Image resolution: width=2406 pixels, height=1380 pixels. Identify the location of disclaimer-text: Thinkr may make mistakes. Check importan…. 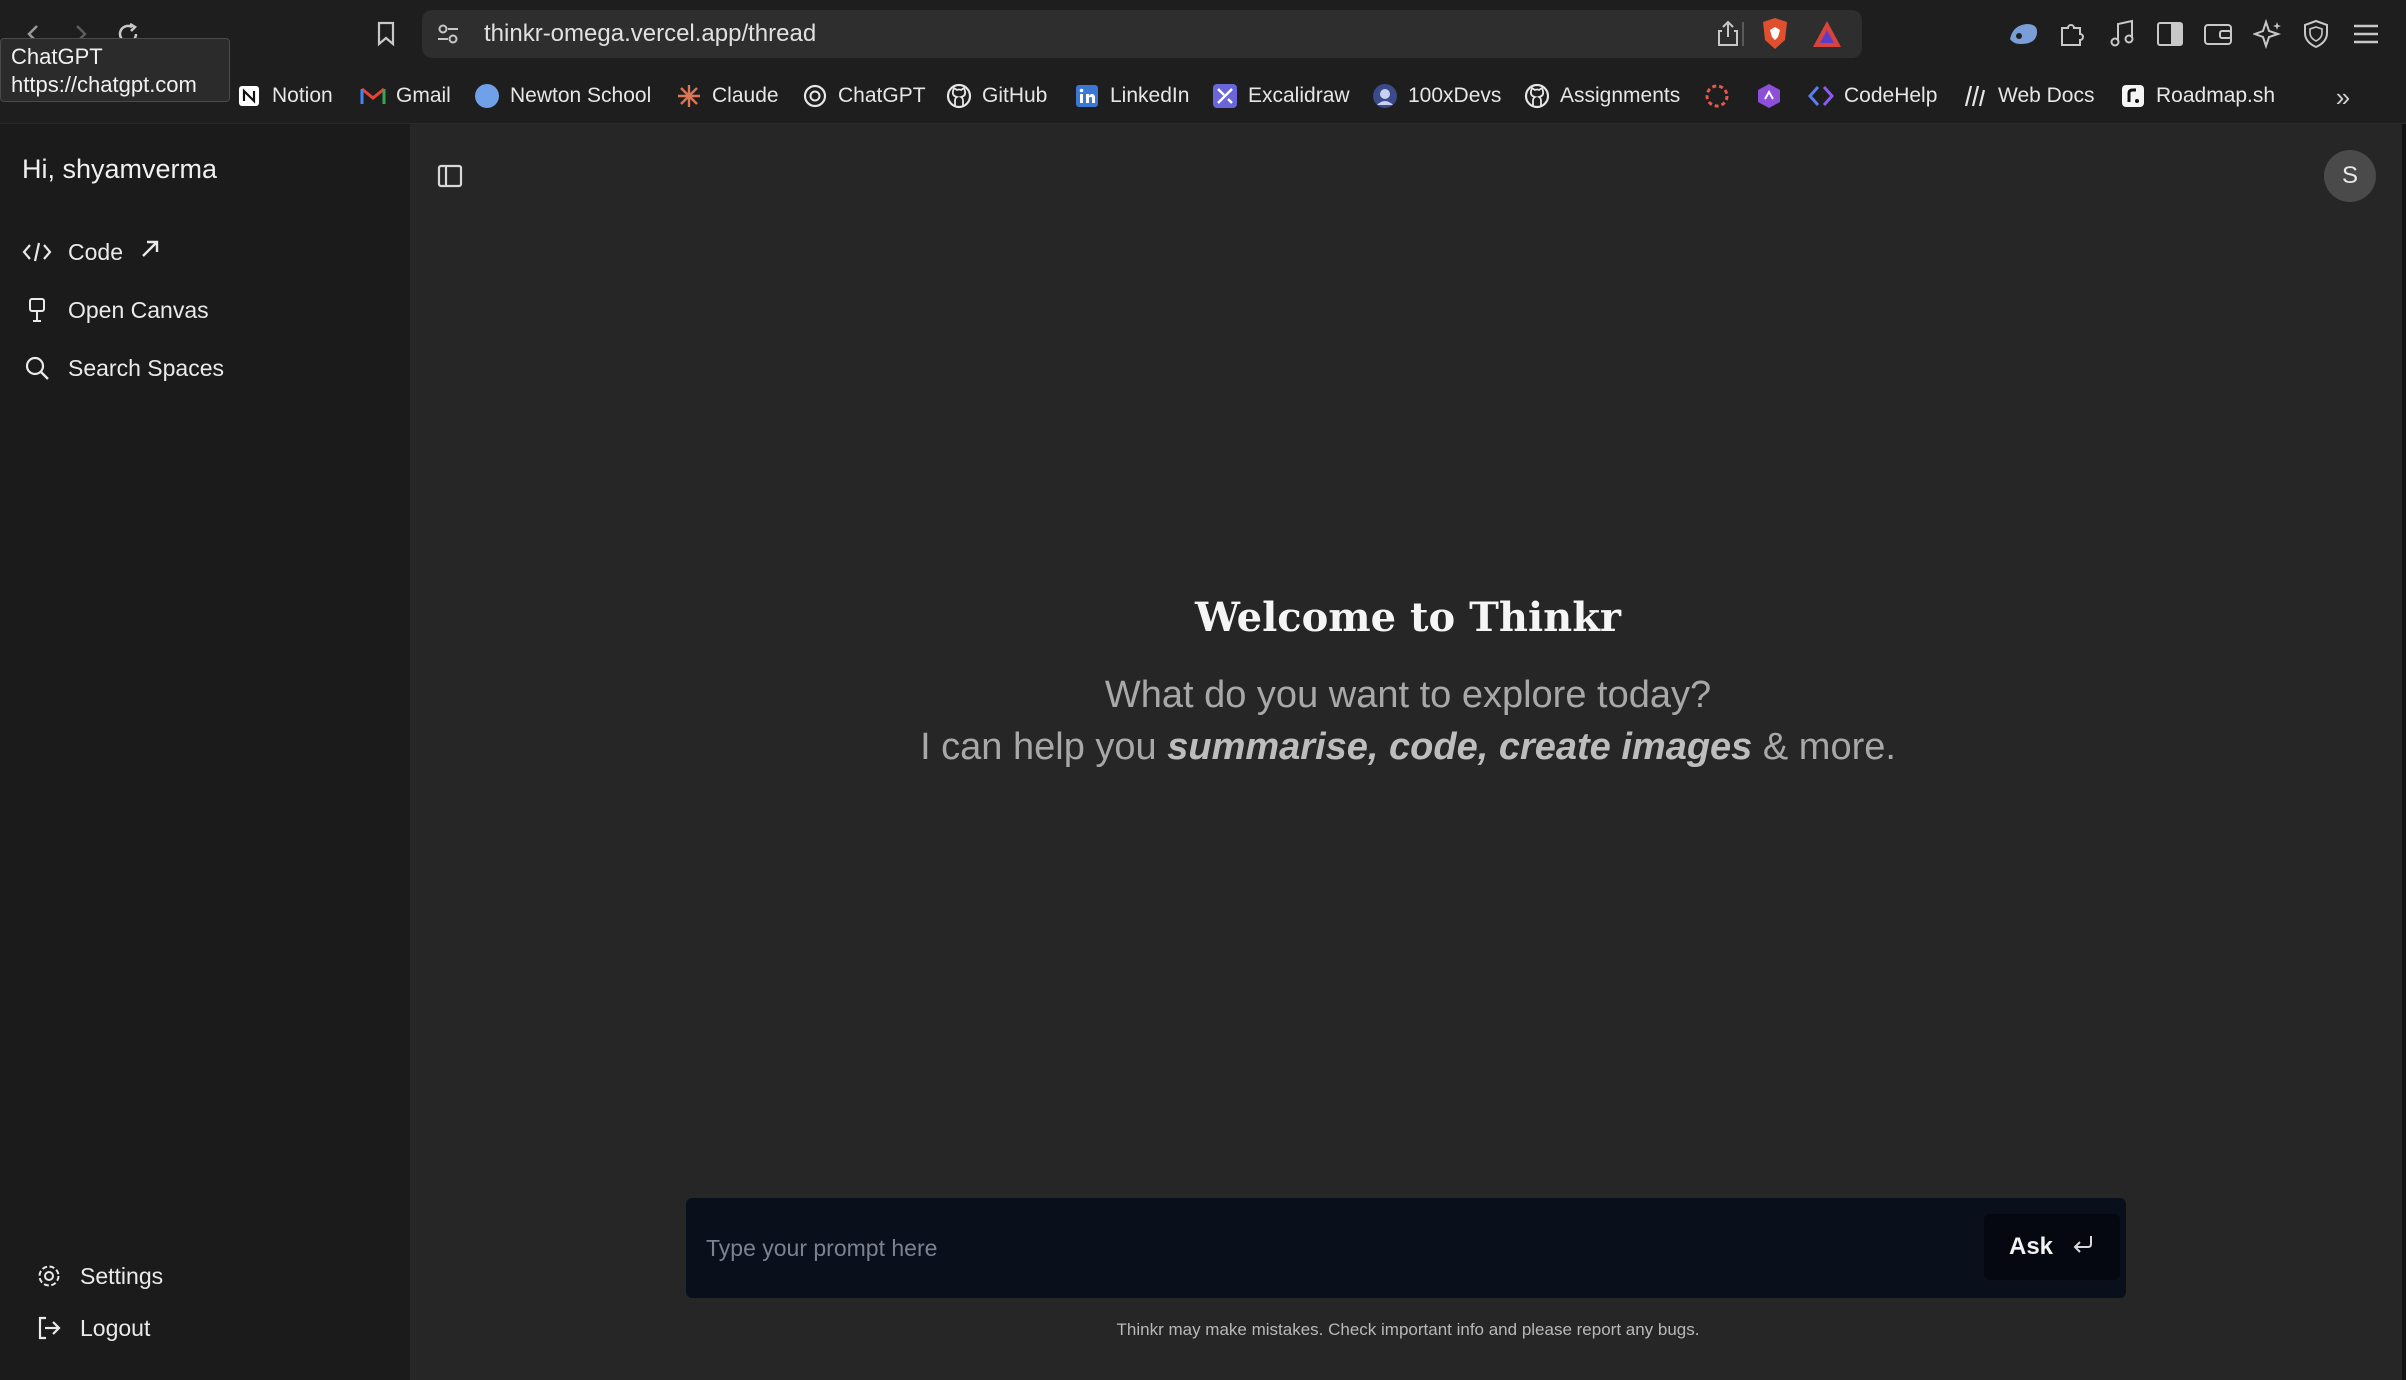
(1408, 1329).